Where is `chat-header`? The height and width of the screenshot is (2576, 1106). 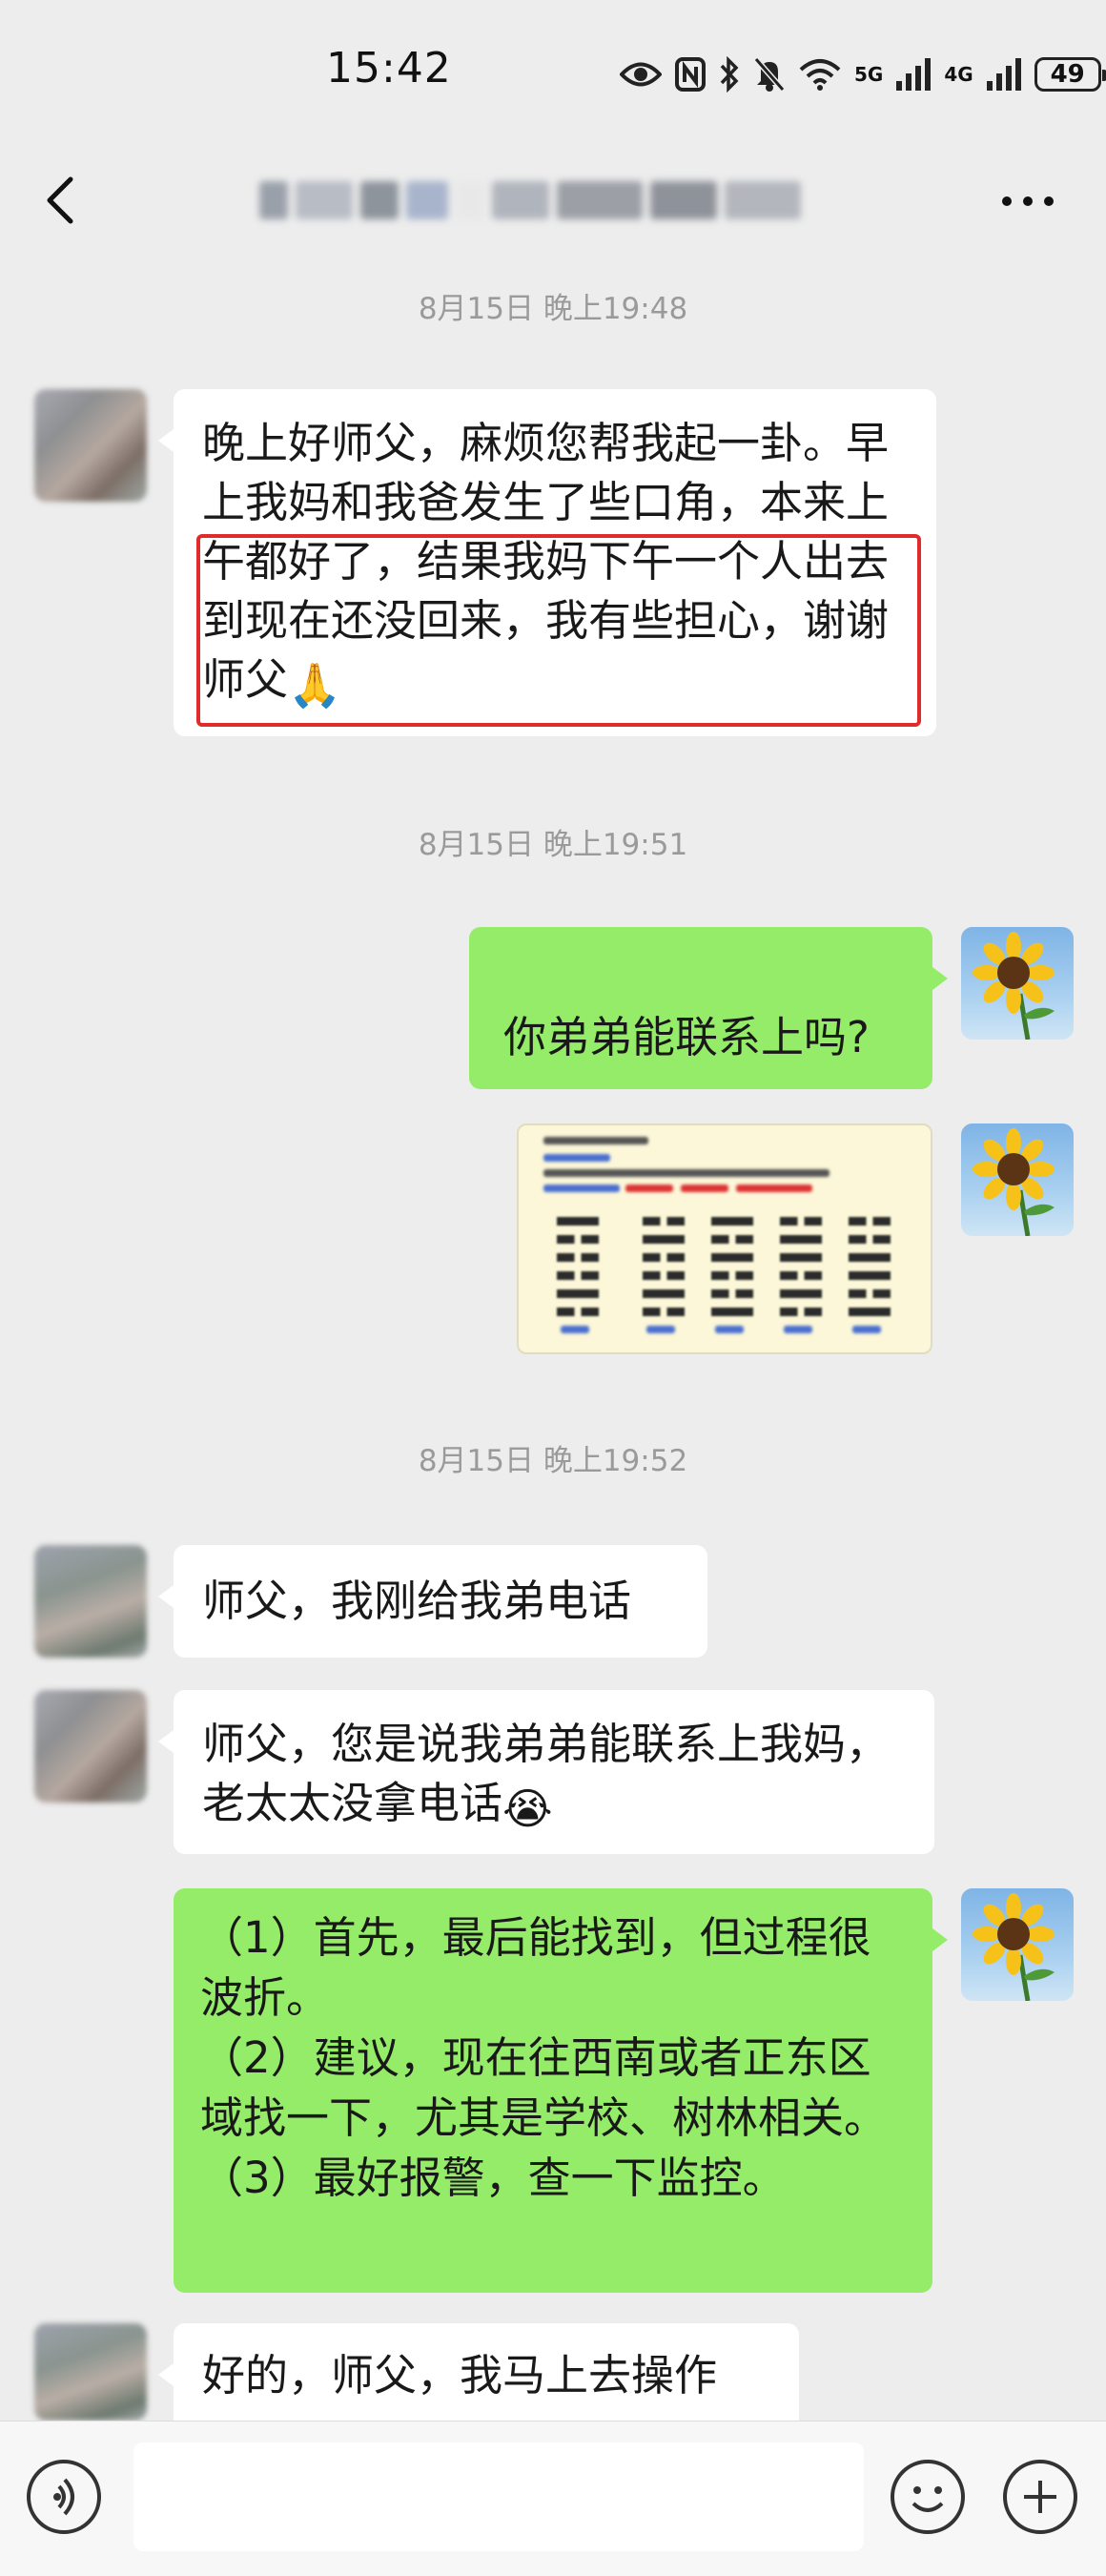 chat-header is located at coordinates (553, 205).